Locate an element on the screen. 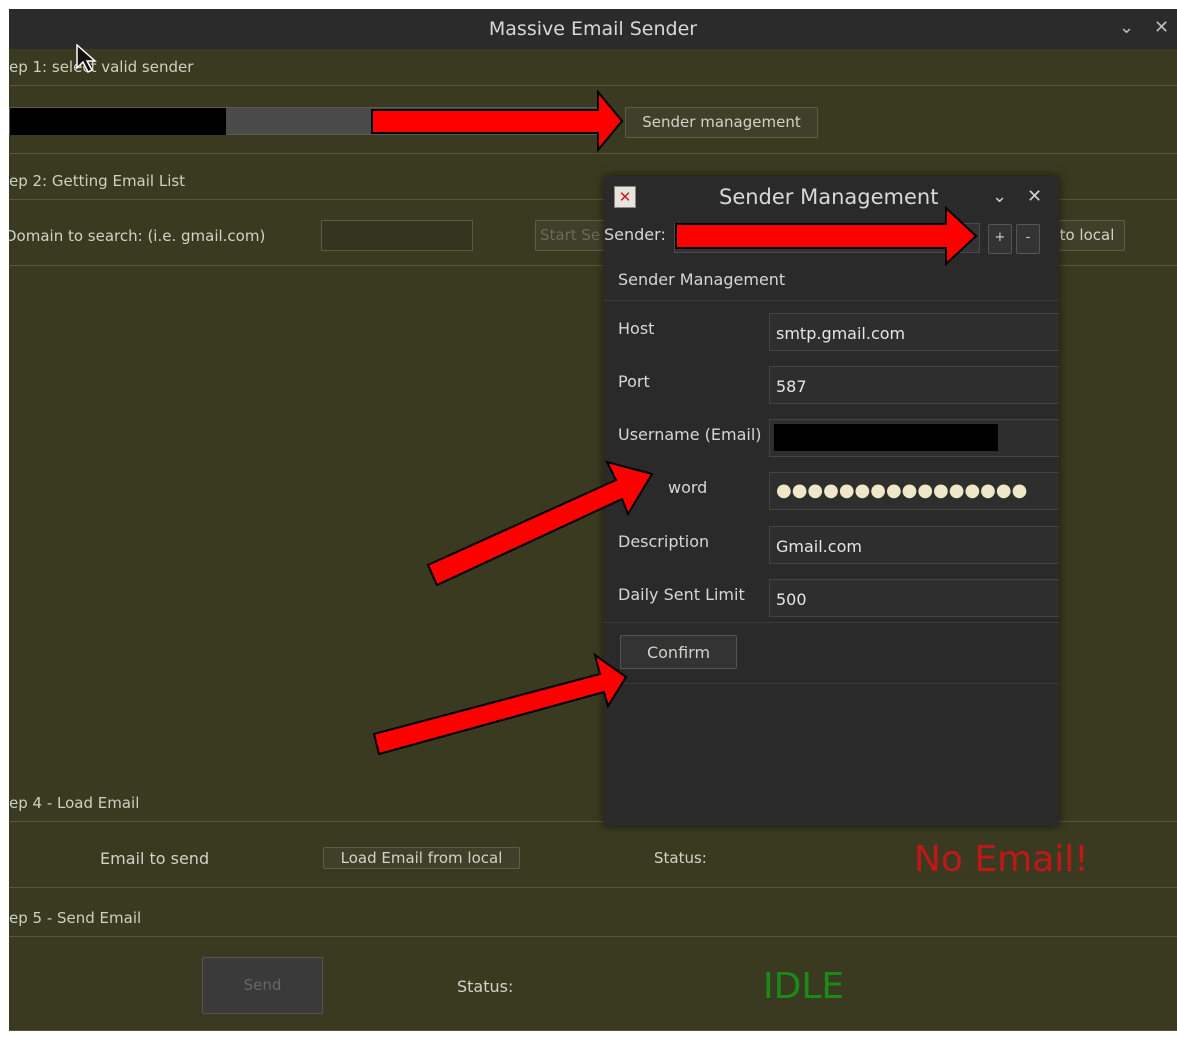 This screenshot has height=1037, width=1177. arrow-to-password is located at coordinates (540, 523).